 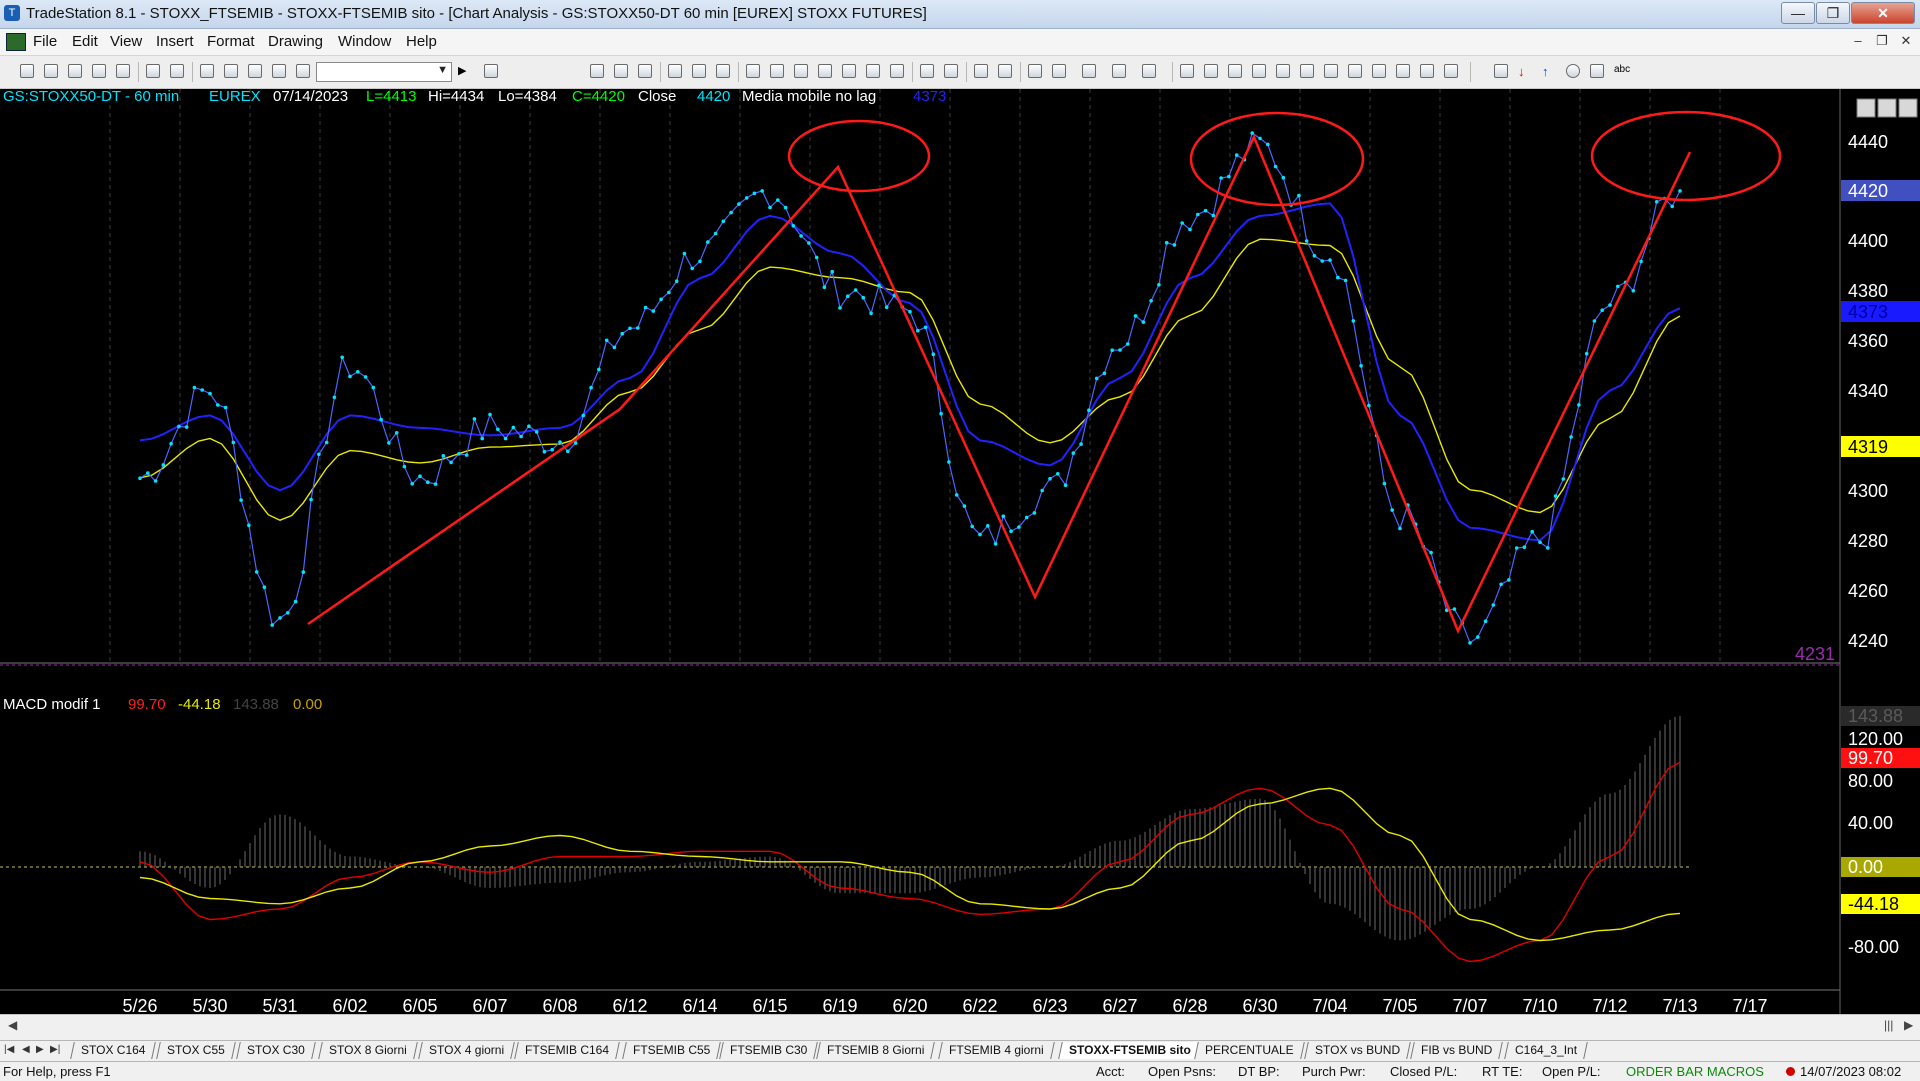 I want to click on strategy-icon, so click(x=699, y=71).